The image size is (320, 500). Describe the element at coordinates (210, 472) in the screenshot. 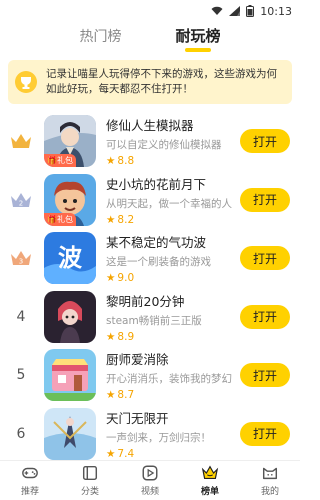

I see `ranking-icon` at that location.